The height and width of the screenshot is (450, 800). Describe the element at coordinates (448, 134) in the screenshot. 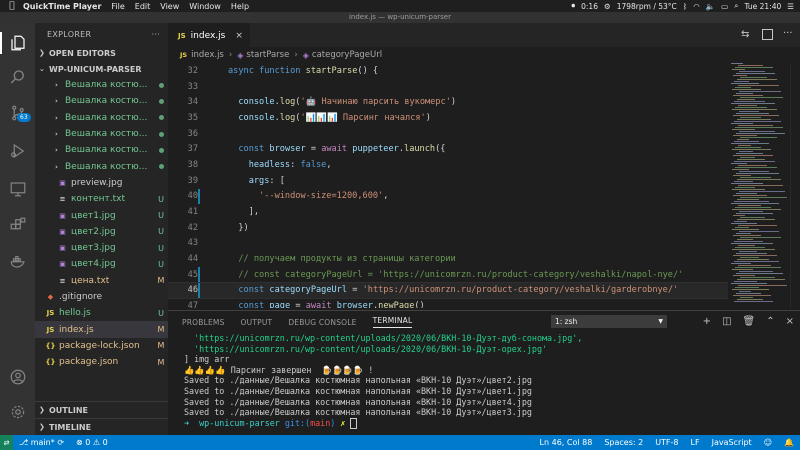

I see `code-line: 36` at that location.